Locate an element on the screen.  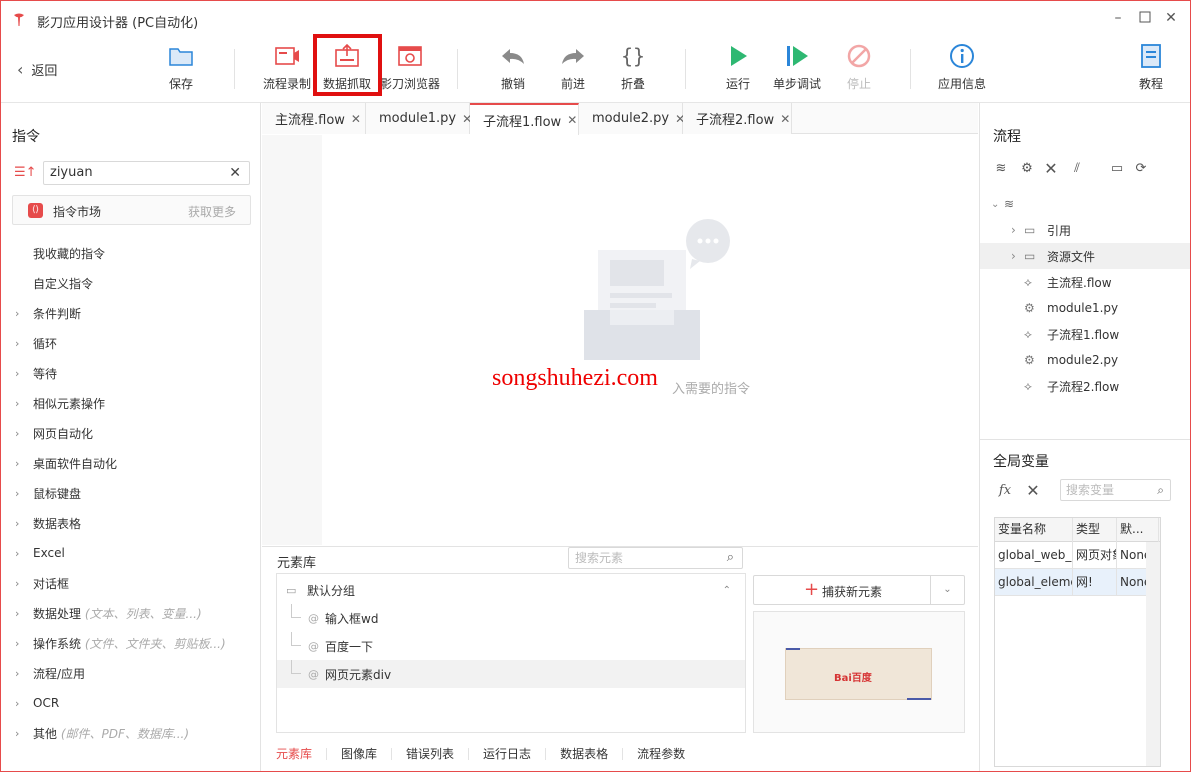
bottom-tab: 图像库 is located at coordinates (360, 754).